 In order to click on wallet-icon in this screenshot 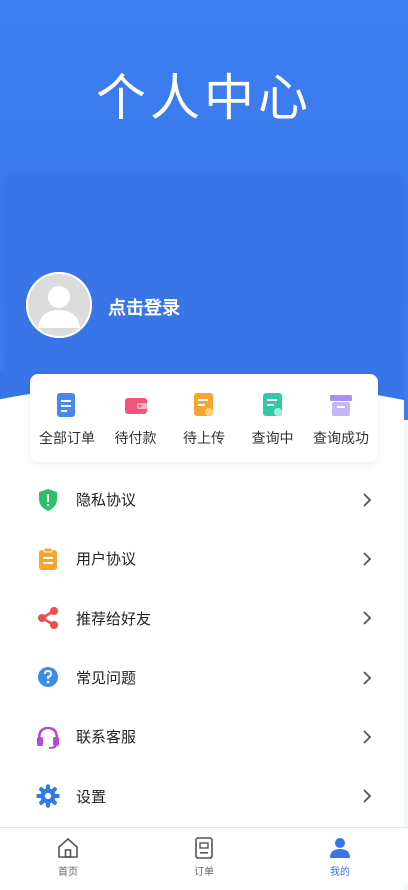, I will do `click(135, 406)`.